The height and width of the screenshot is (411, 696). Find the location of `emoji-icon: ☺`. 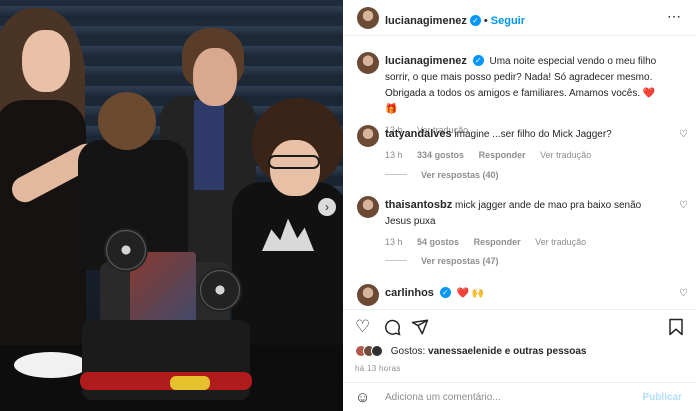

emoji-icon: ☺ is located at coordinates (362, 397).